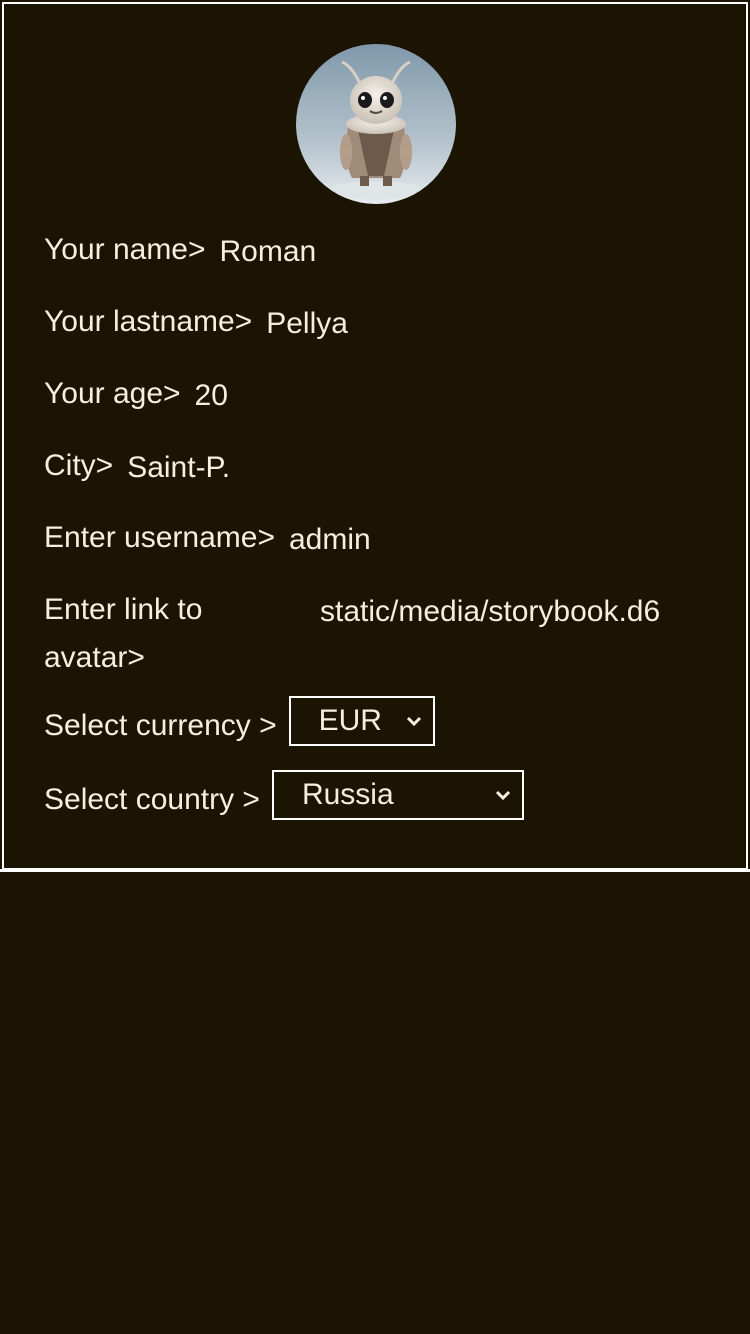  What do you see at coordinates (397, 795) in the screenshot?
I see `country-select: Russia` at bounding box center [397, 795].